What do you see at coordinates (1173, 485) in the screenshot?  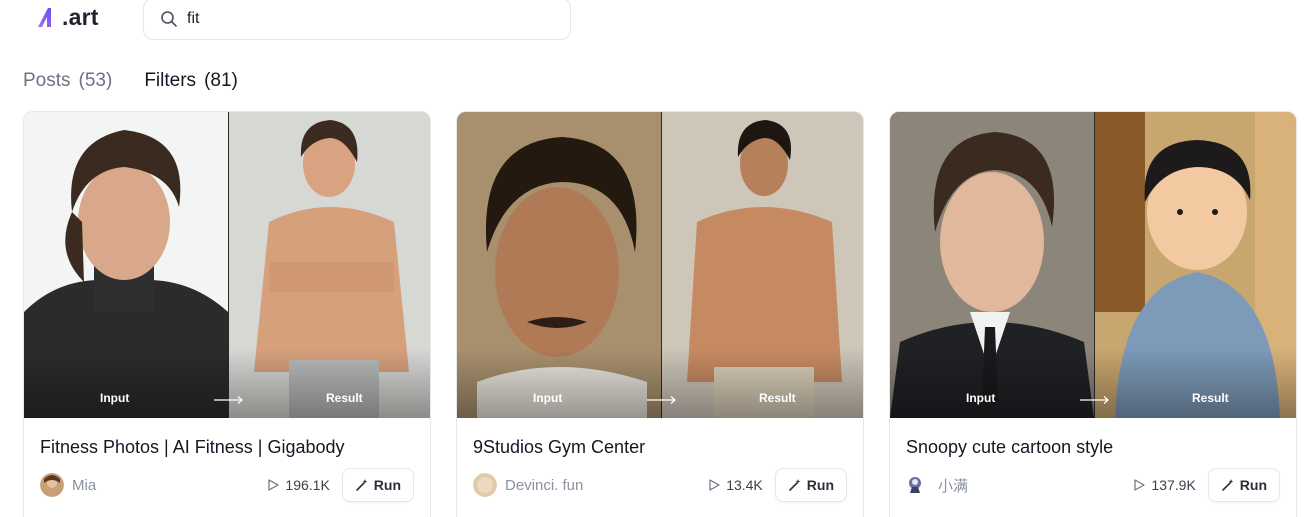 I see `run-count: 137.9K` at bounding box center [1173, 485].